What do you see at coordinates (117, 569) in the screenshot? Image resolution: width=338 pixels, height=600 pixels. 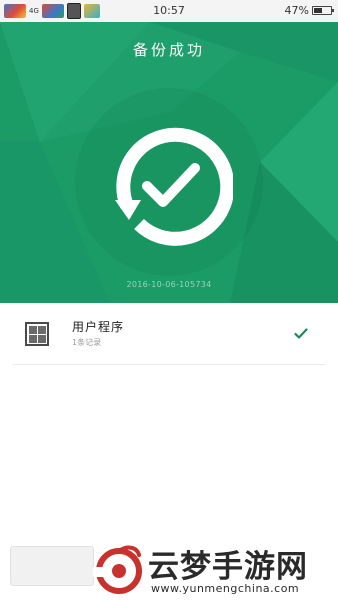 I see `watermark-logo-icon` at bounding box center [117, 569].